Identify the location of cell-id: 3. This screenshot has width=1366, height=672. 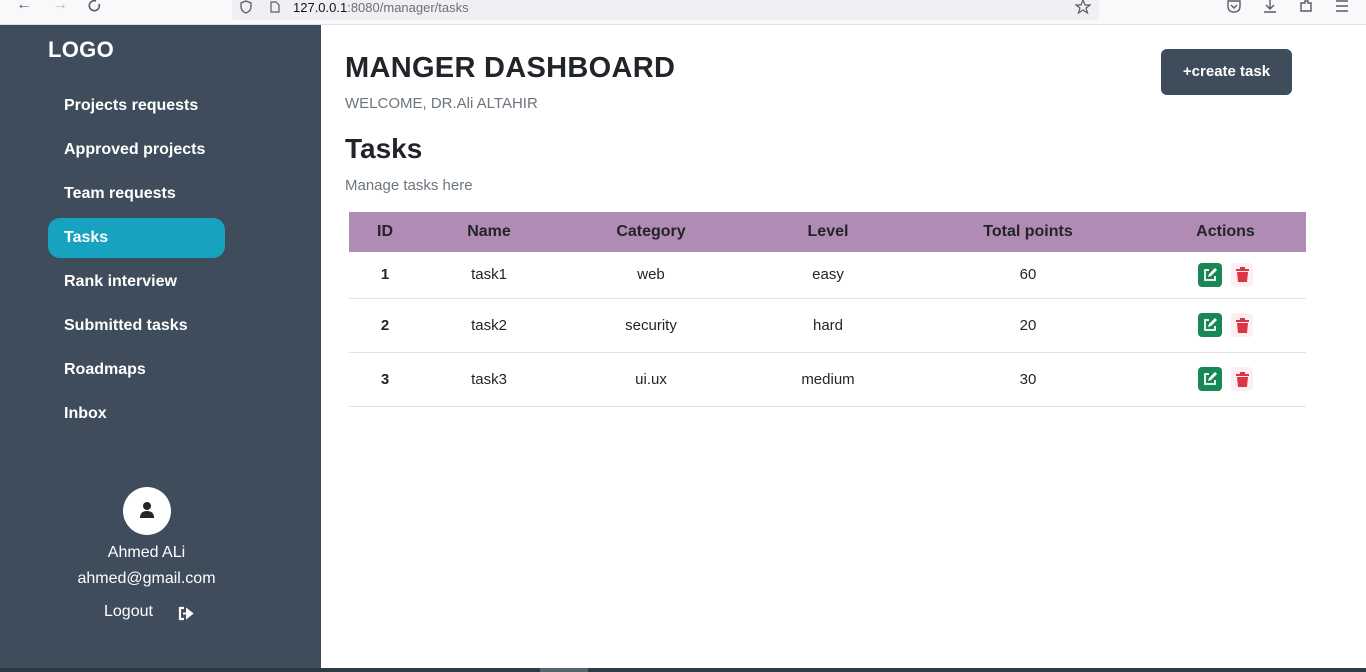
(385, 379).